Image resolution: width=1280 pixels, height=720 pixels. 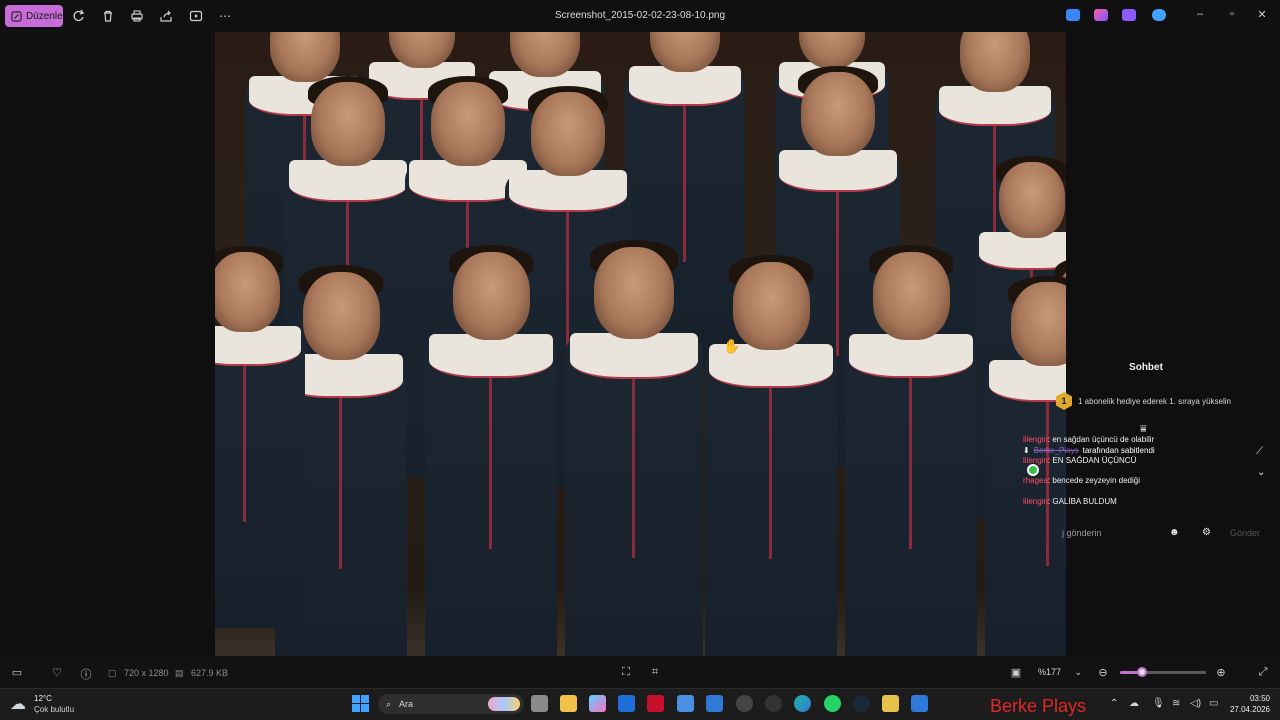 I want to click on file-size: 627.9 KB, so click(x=210, y=673).